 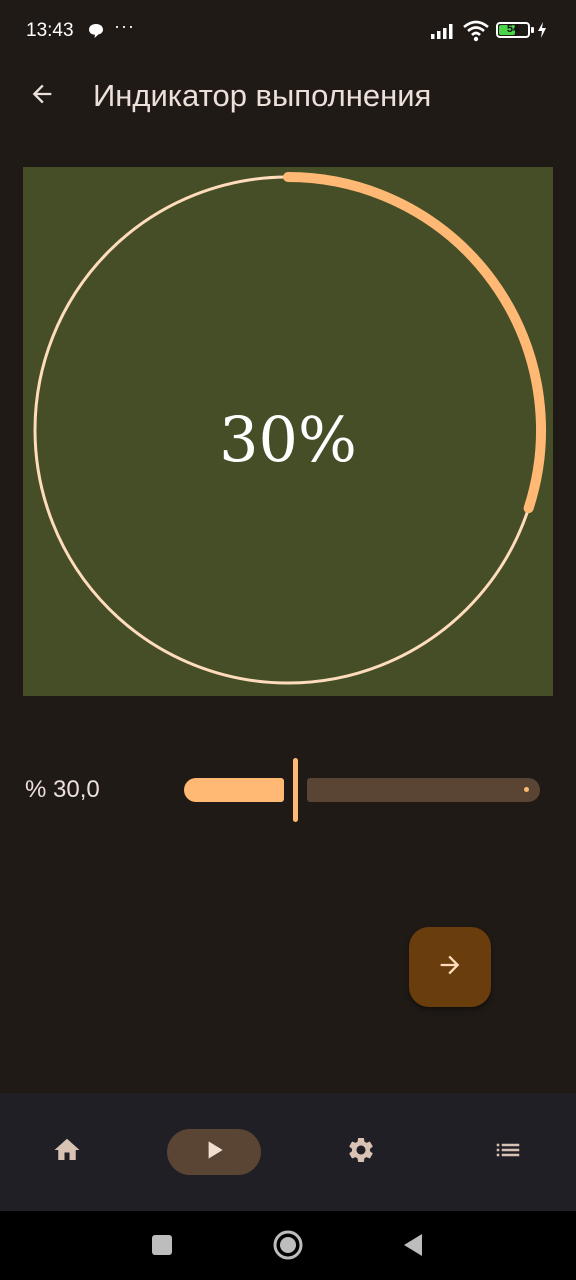 I want to click on slider-active-track, so click(x=234, y=790).